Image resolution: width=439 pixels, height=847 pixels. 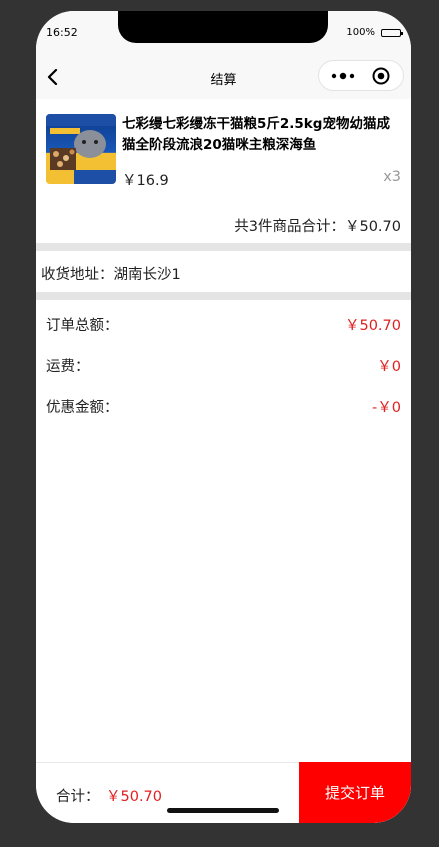 I want to click on summary-value: ￥50.70, so click(x=372, y=326).